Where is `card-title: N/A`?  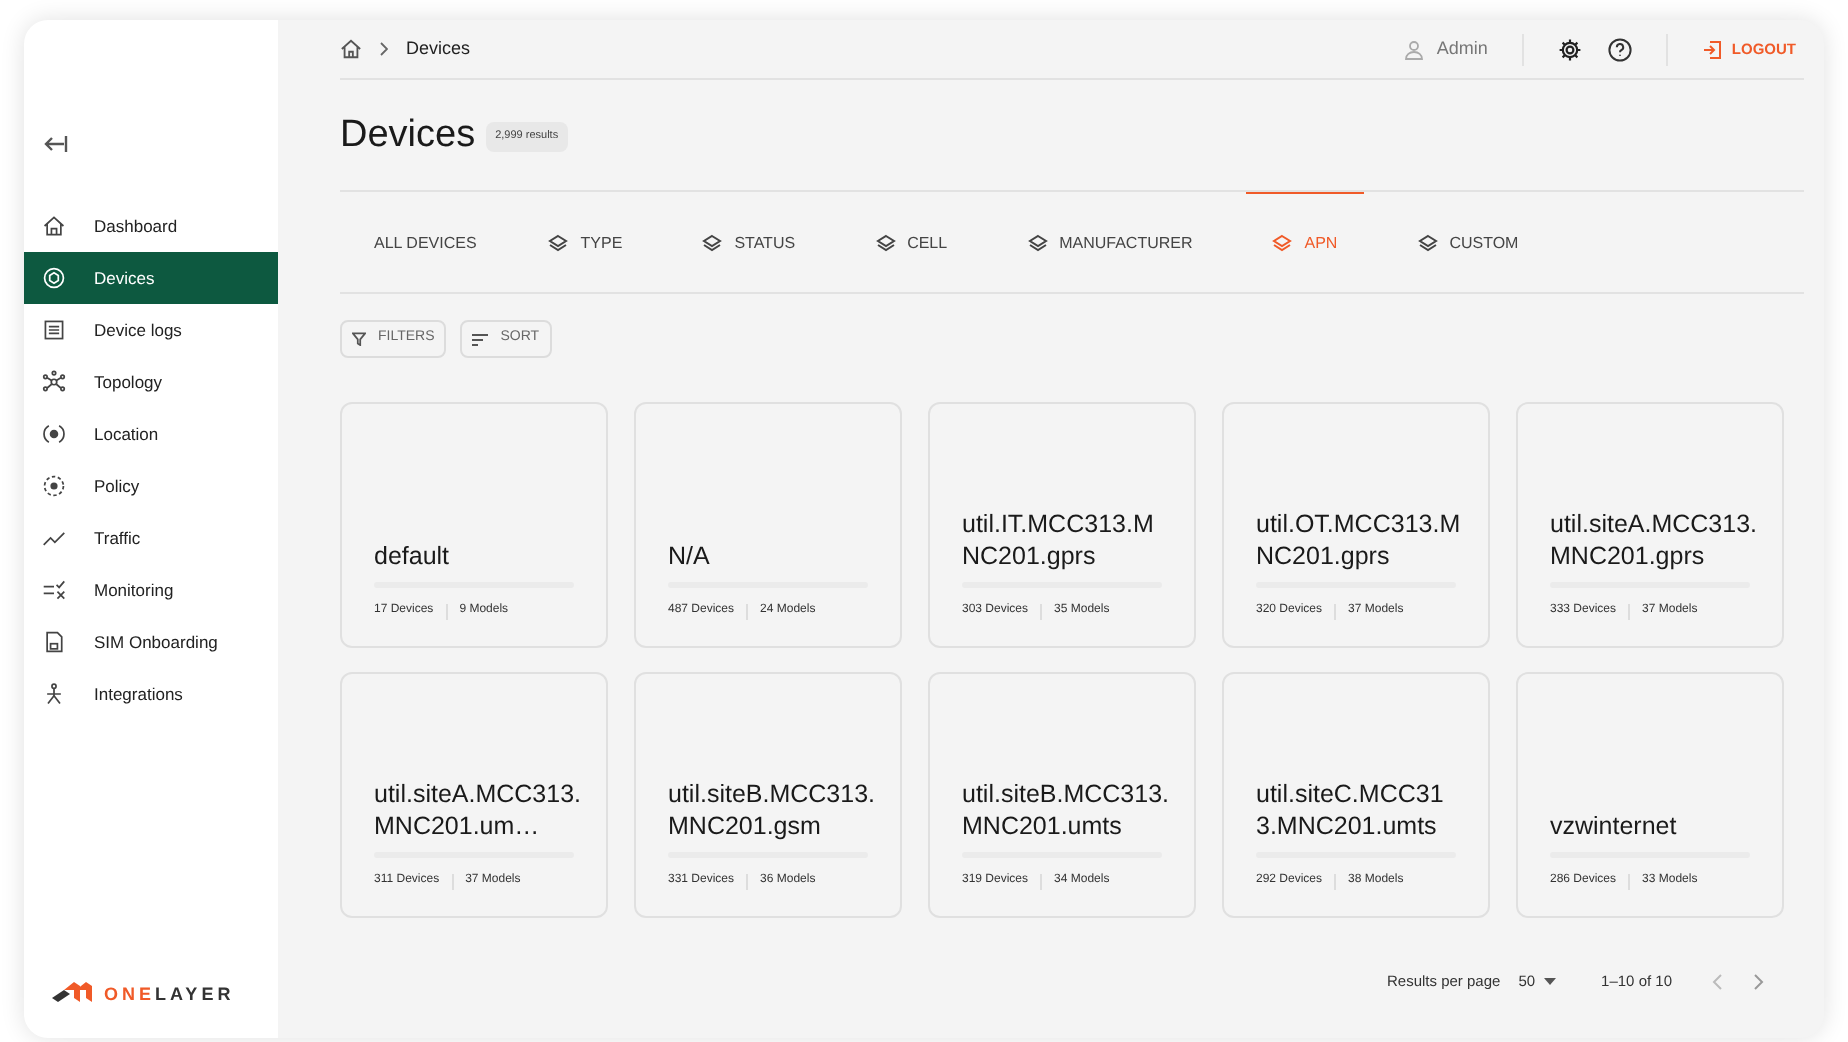
card-title: N/A is located at coordinates (690, 556).